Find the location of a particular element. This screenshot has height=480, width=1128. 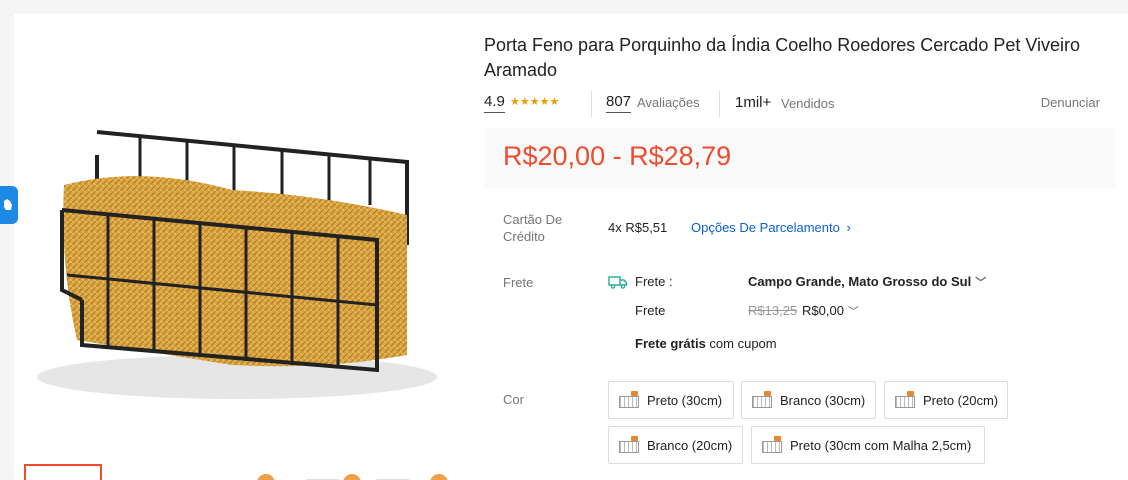

shipping-old-price: R$13,25 is located at coordinates (773, 310).